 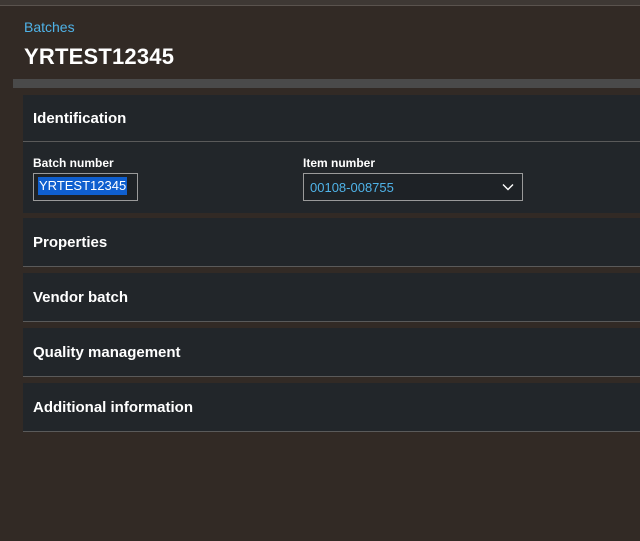 I want to click on chevron-down-icon, so click(x=508, y=187).